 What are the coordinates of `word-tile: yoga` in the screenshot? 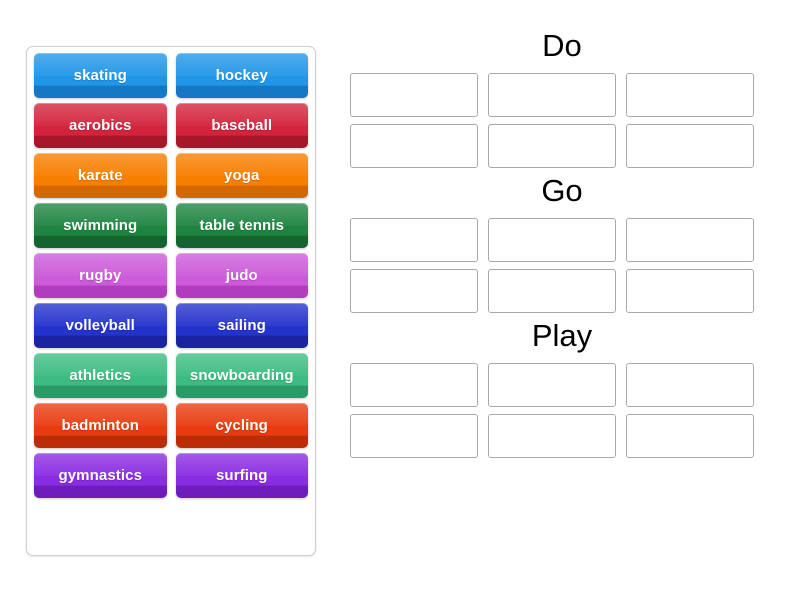 It's located at (241, 175).